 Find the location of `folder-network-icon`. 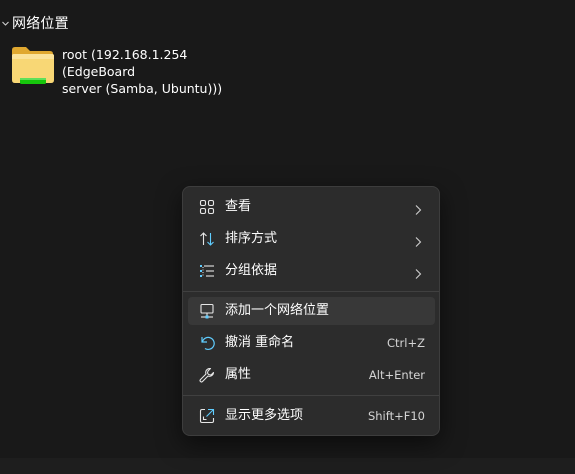

folder-network-icon is located at coordinates (33, 65).